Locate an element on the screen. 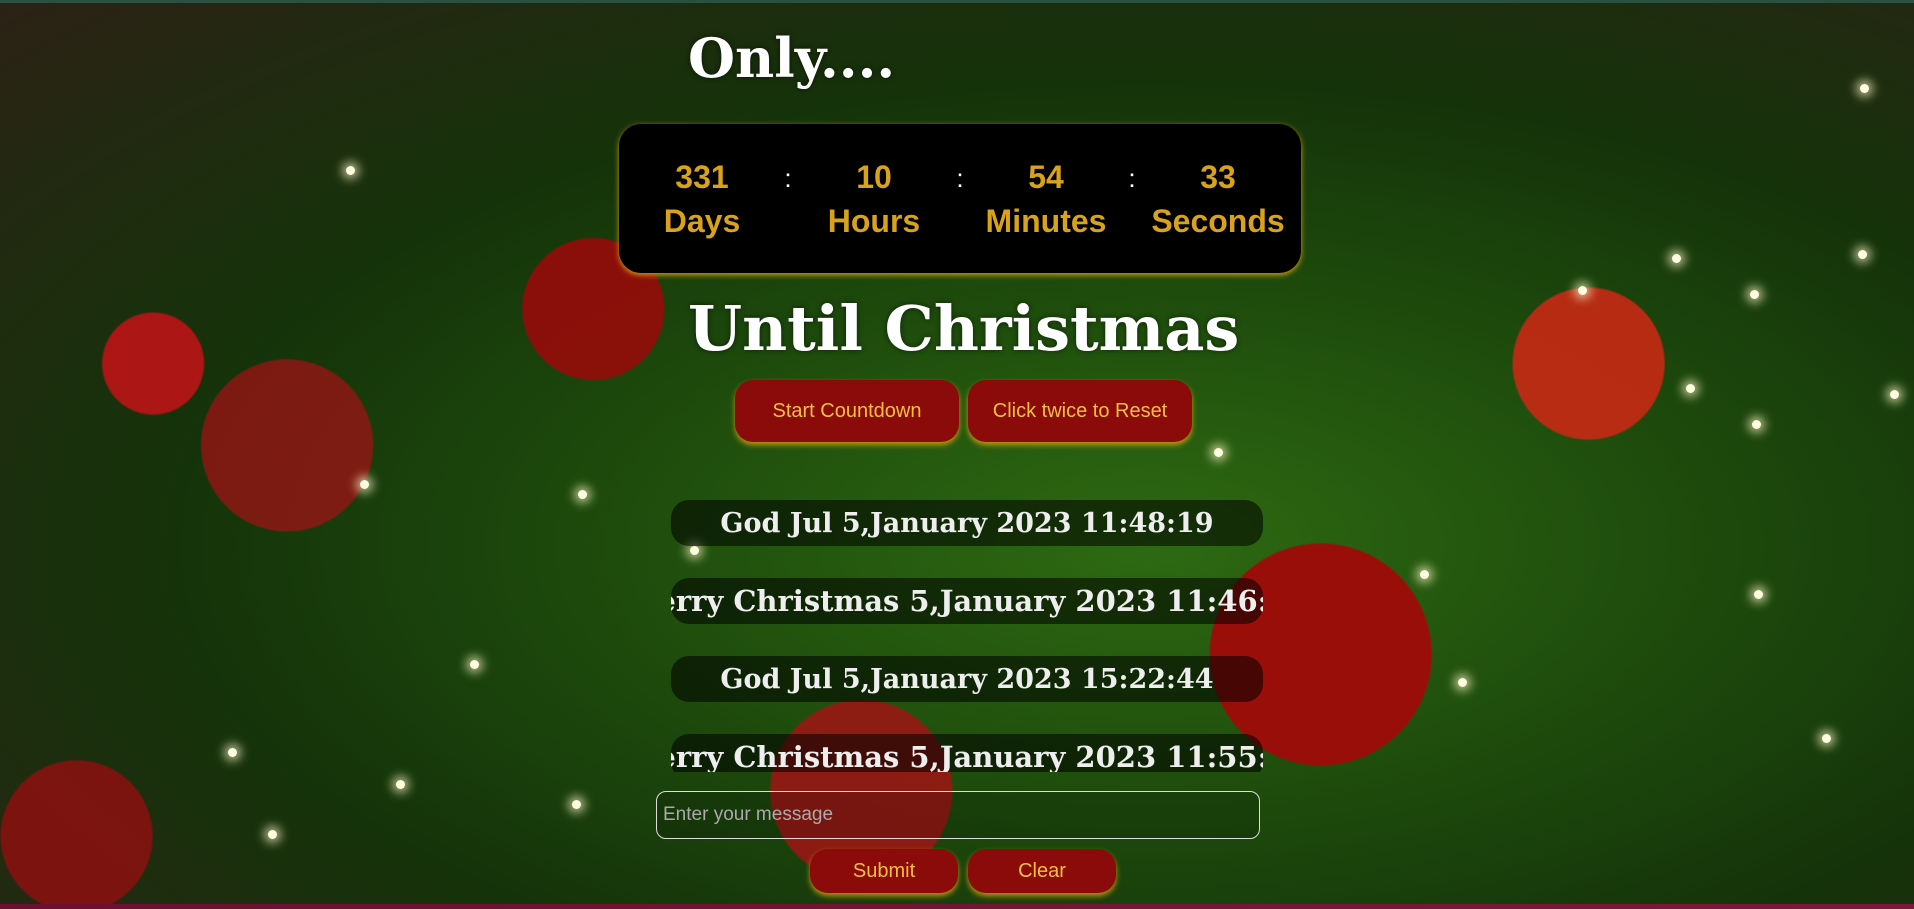 This screenshot has height=909, width=1914. countdown-minutes: 54 Minutes is located at coordinates (1046, 199).